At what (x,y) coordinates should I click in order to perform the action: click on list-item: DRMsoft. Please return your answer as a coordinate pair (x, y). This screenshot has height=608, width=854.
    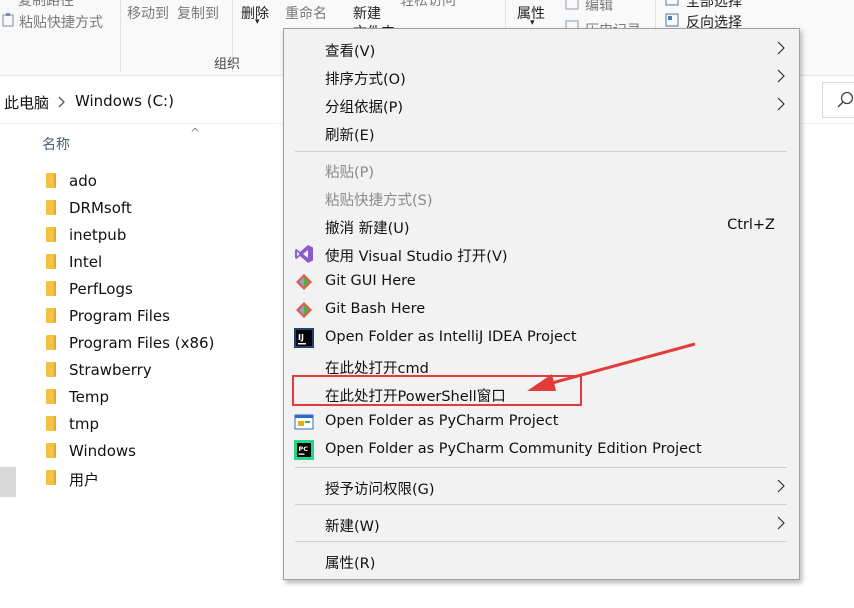
    Looking at the image, I should click on (162, 209).